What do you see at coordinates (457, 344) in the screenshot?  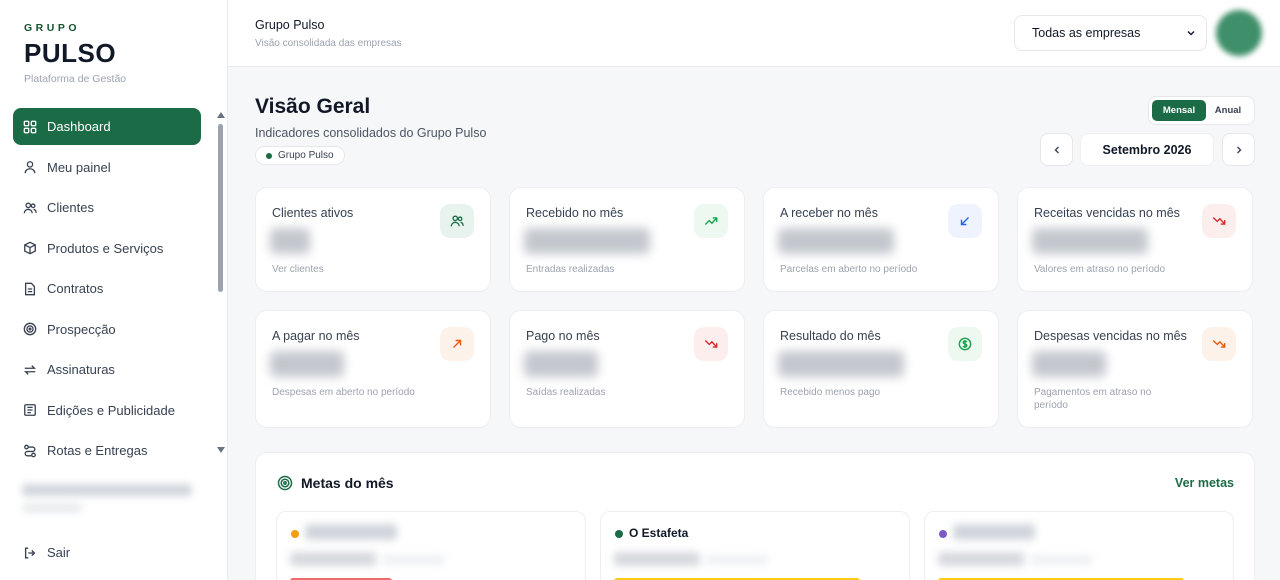 I see `arrow-up-right-icon` at bounding box center [457, 344].